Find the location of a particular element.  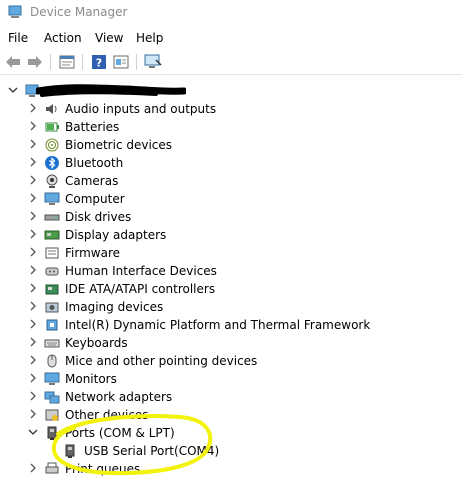

menu-file: File is located at coordinates (18, 38).